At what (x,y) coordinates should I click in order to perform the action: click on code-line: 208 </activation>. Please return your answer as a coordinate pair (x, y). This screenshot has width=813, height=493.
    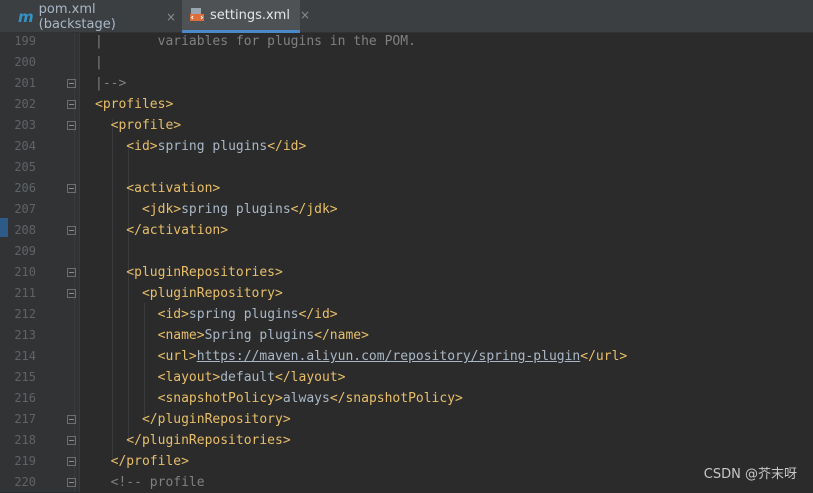
    Looking at the image, I should click on (406, 230).